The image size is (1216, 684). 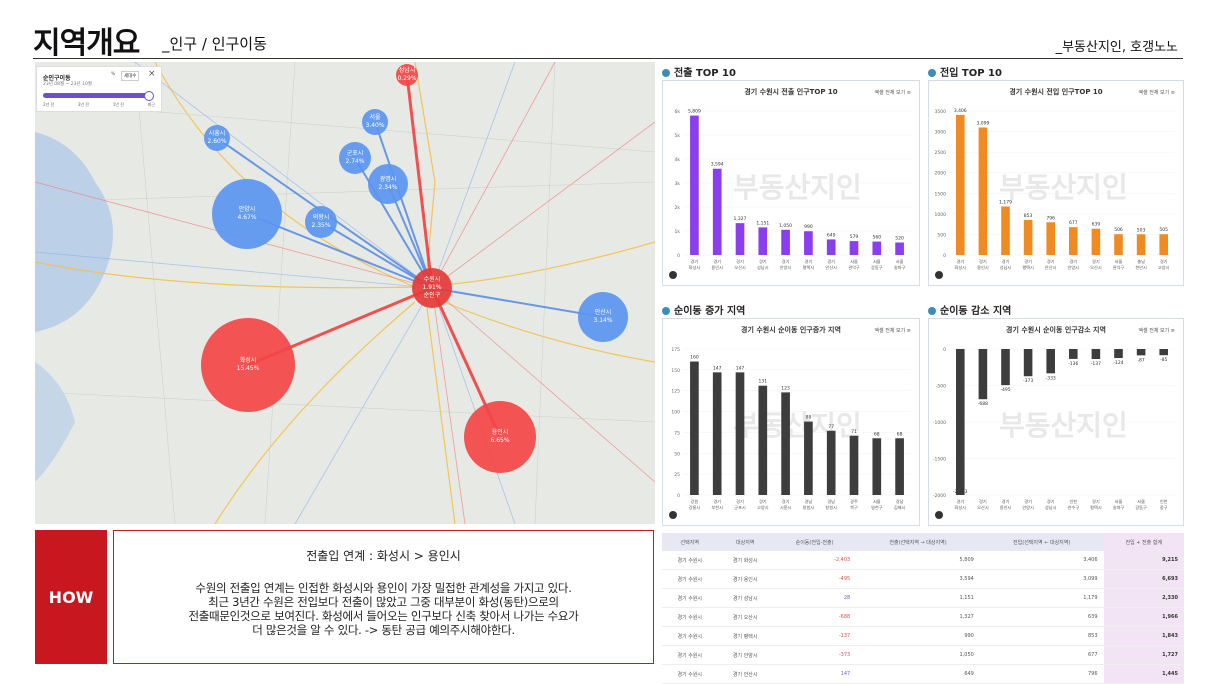 I want to click on table-cell: 3,594, so click(x=918, y=579).